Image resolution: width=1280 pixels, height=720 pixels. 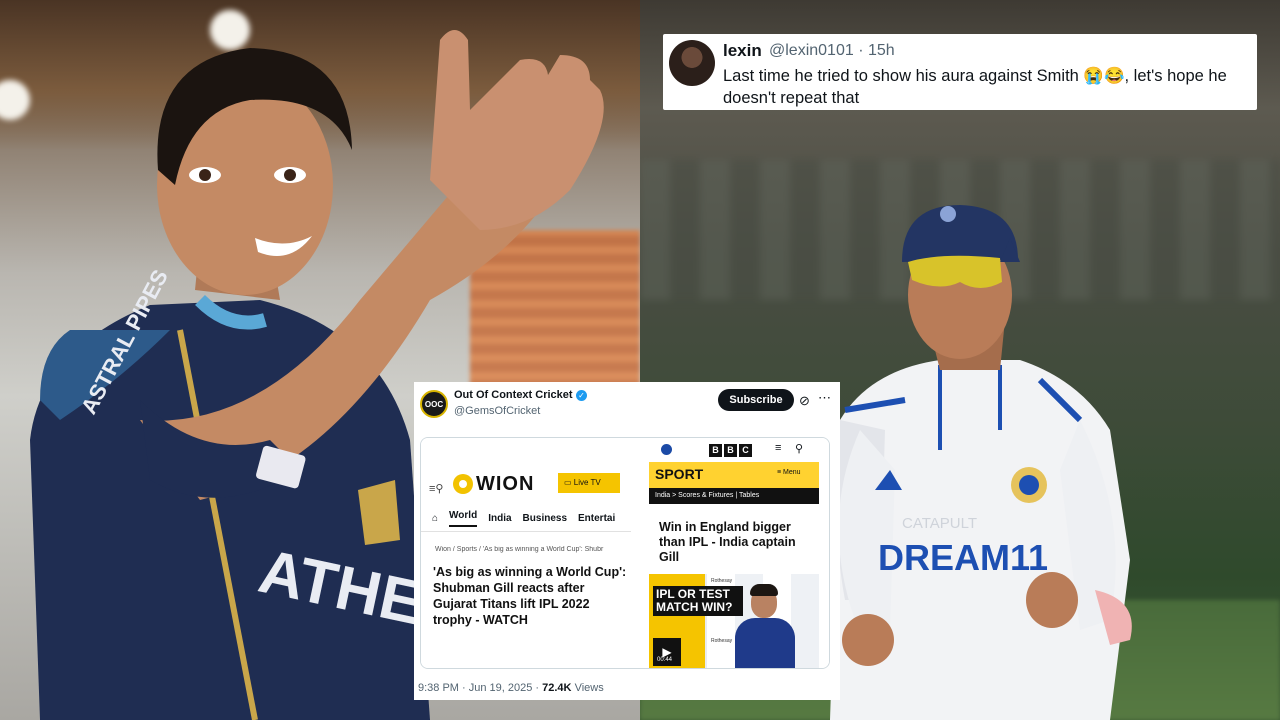 What do you see at coordinates (832, 50) in the screenshot?
I see `tweet-handle-time: @lexin0101 · 15h` at bounding box center [832, 50].